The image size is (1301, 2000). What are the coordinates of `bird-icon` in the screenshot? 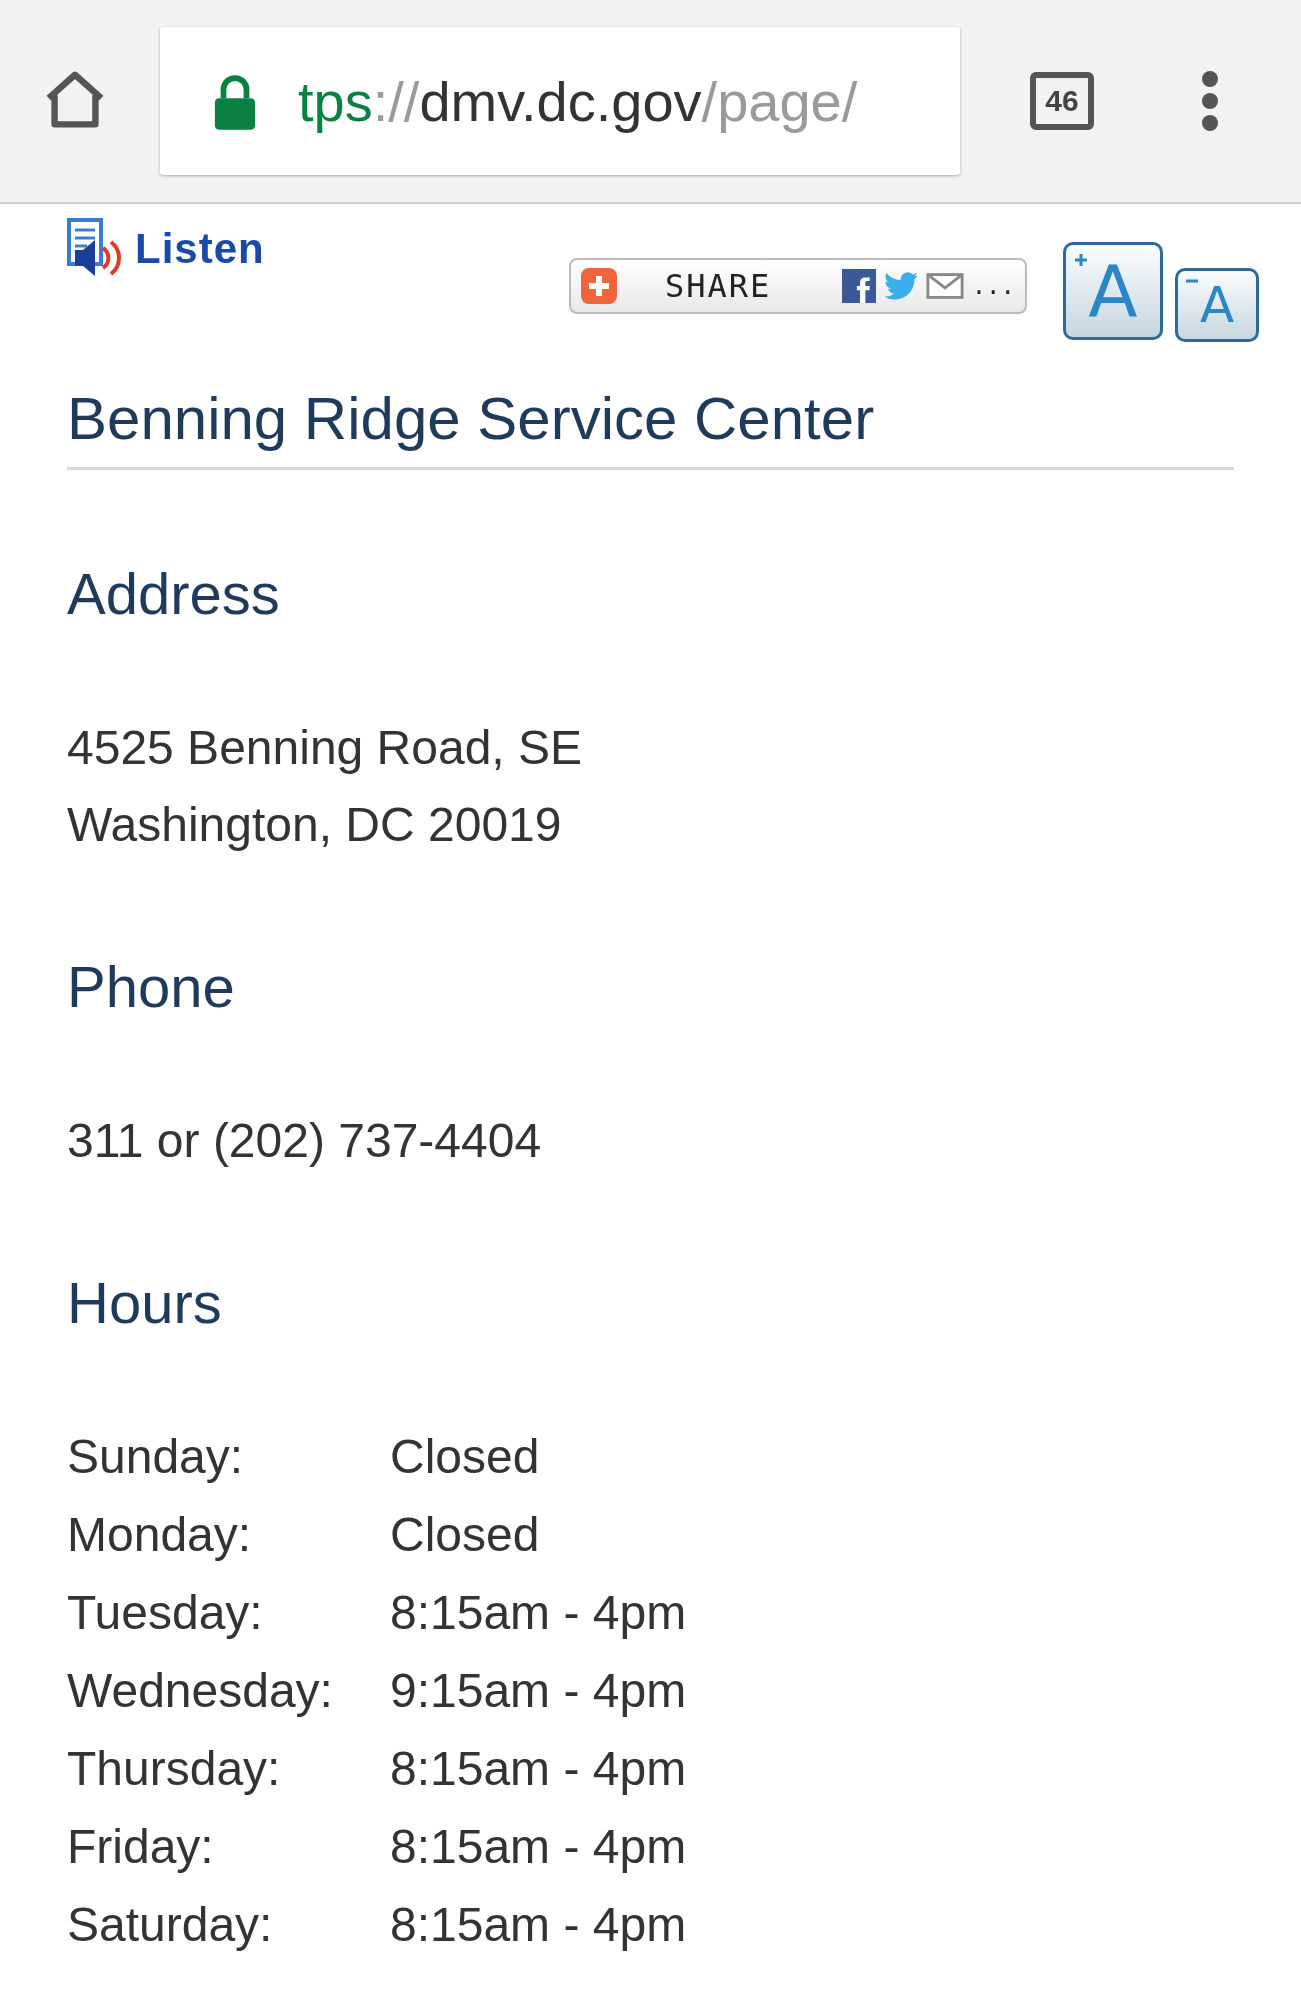 It's located at (900, 286).